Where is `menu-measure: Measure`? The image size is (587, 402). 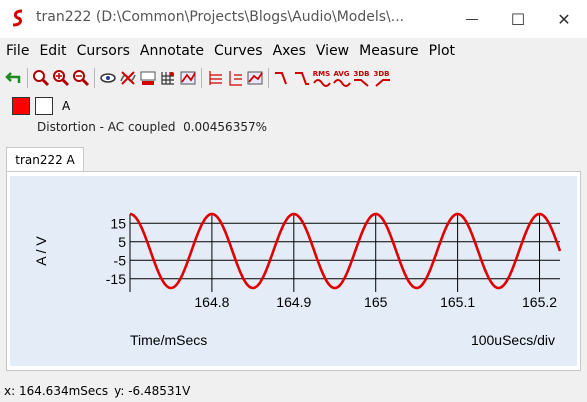
menu-measure: Measure is located at coordinates (392, 51).